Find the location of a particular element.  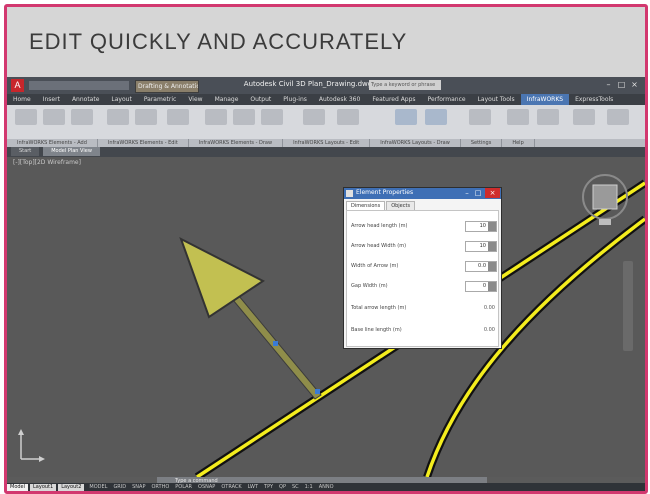

ribbon-panel-title: InfraWORKS Elements - Add is located at coordinates (52, 143).